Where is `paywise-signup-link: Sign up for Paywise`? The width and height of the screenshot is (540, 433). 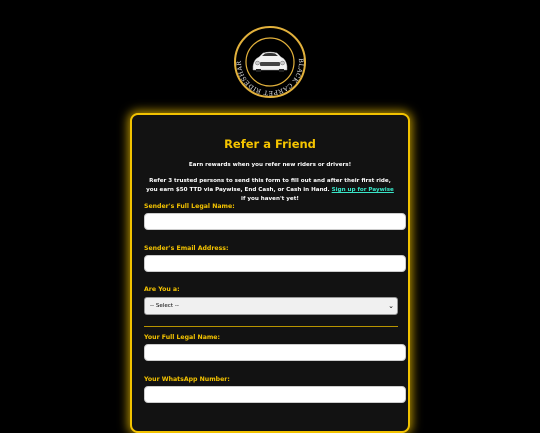 paywise-signup-link: Sign up for Paywise is located at coordinates (363, 190).